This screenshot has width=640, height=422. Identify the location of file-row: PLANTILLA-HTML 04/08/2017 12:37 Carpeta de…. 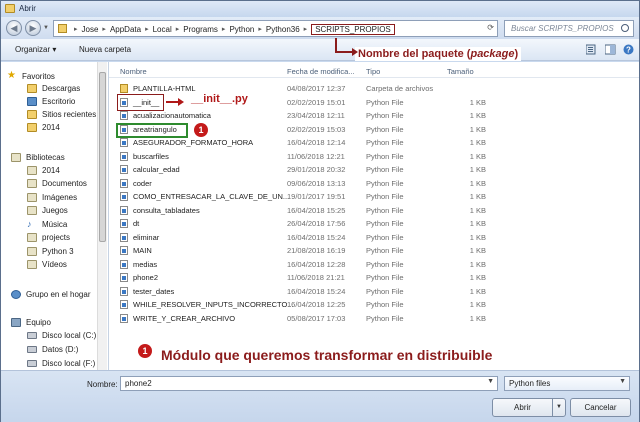
(374, 88).